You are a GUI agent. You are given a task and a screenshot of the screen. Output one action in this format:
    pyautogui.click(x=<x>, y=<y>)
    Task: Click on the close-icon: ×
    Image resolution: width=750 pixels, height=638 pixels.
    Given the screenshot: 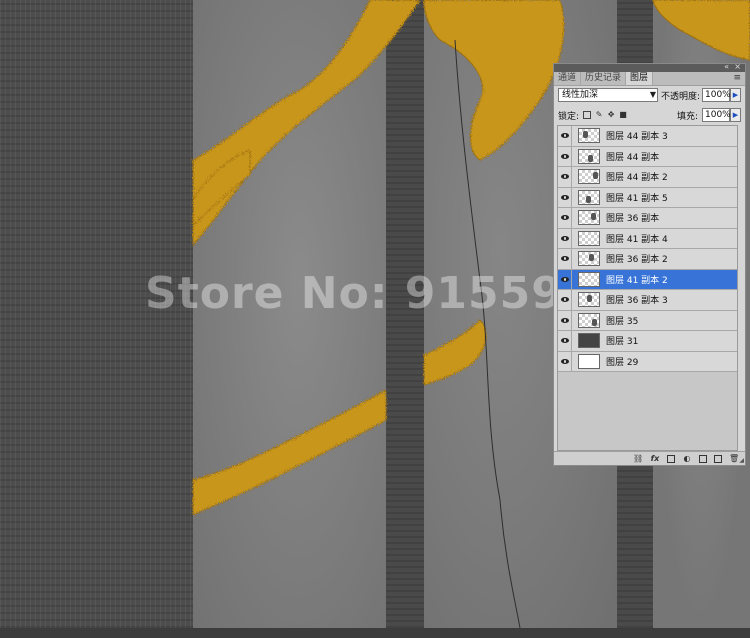 What is the action you would take?
    pyautogui.click(x=737, y=67)
    